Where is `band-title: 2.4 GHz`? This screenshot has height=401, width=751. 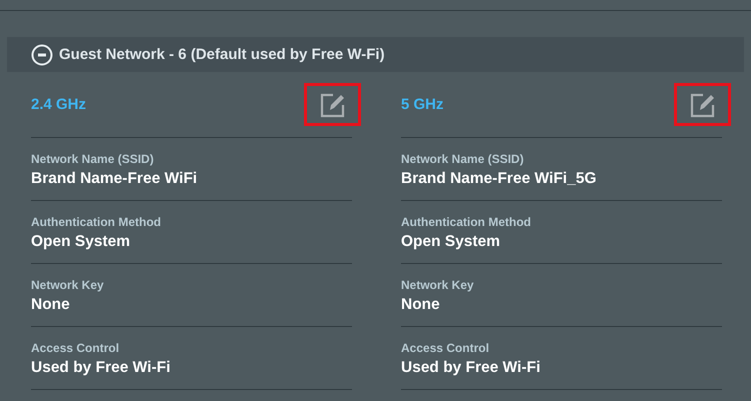 band-title: 2.4 GHz is located at coordinates (58, 104).